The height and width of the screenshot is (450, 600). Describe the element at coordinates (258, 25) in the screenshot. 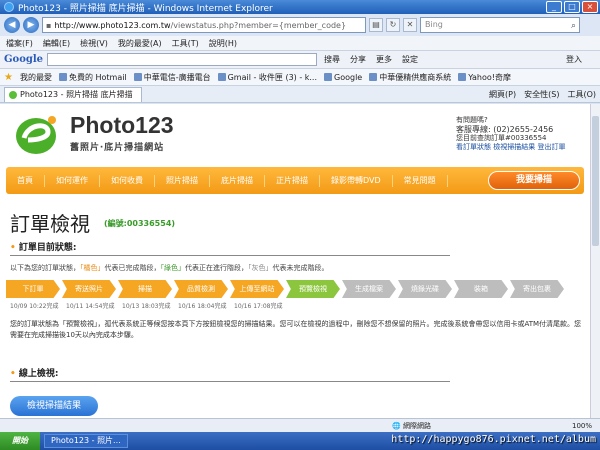

I see `url-path: /viewstatus.php?member={member_code}` at that location.